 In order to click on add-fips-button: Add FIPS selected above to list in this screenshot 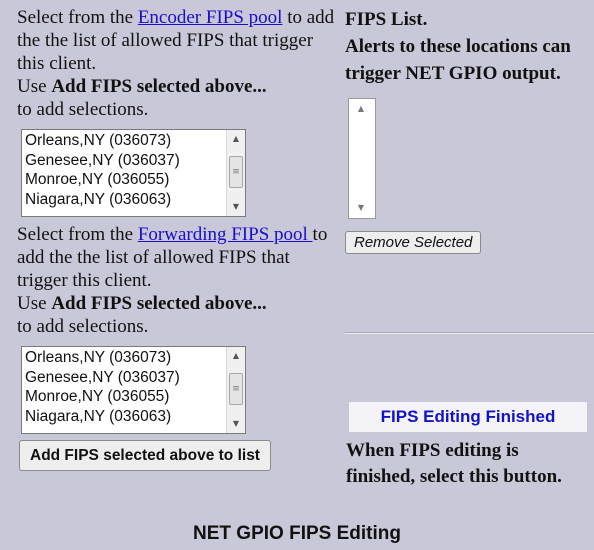, I will do `click(145, 455)`.